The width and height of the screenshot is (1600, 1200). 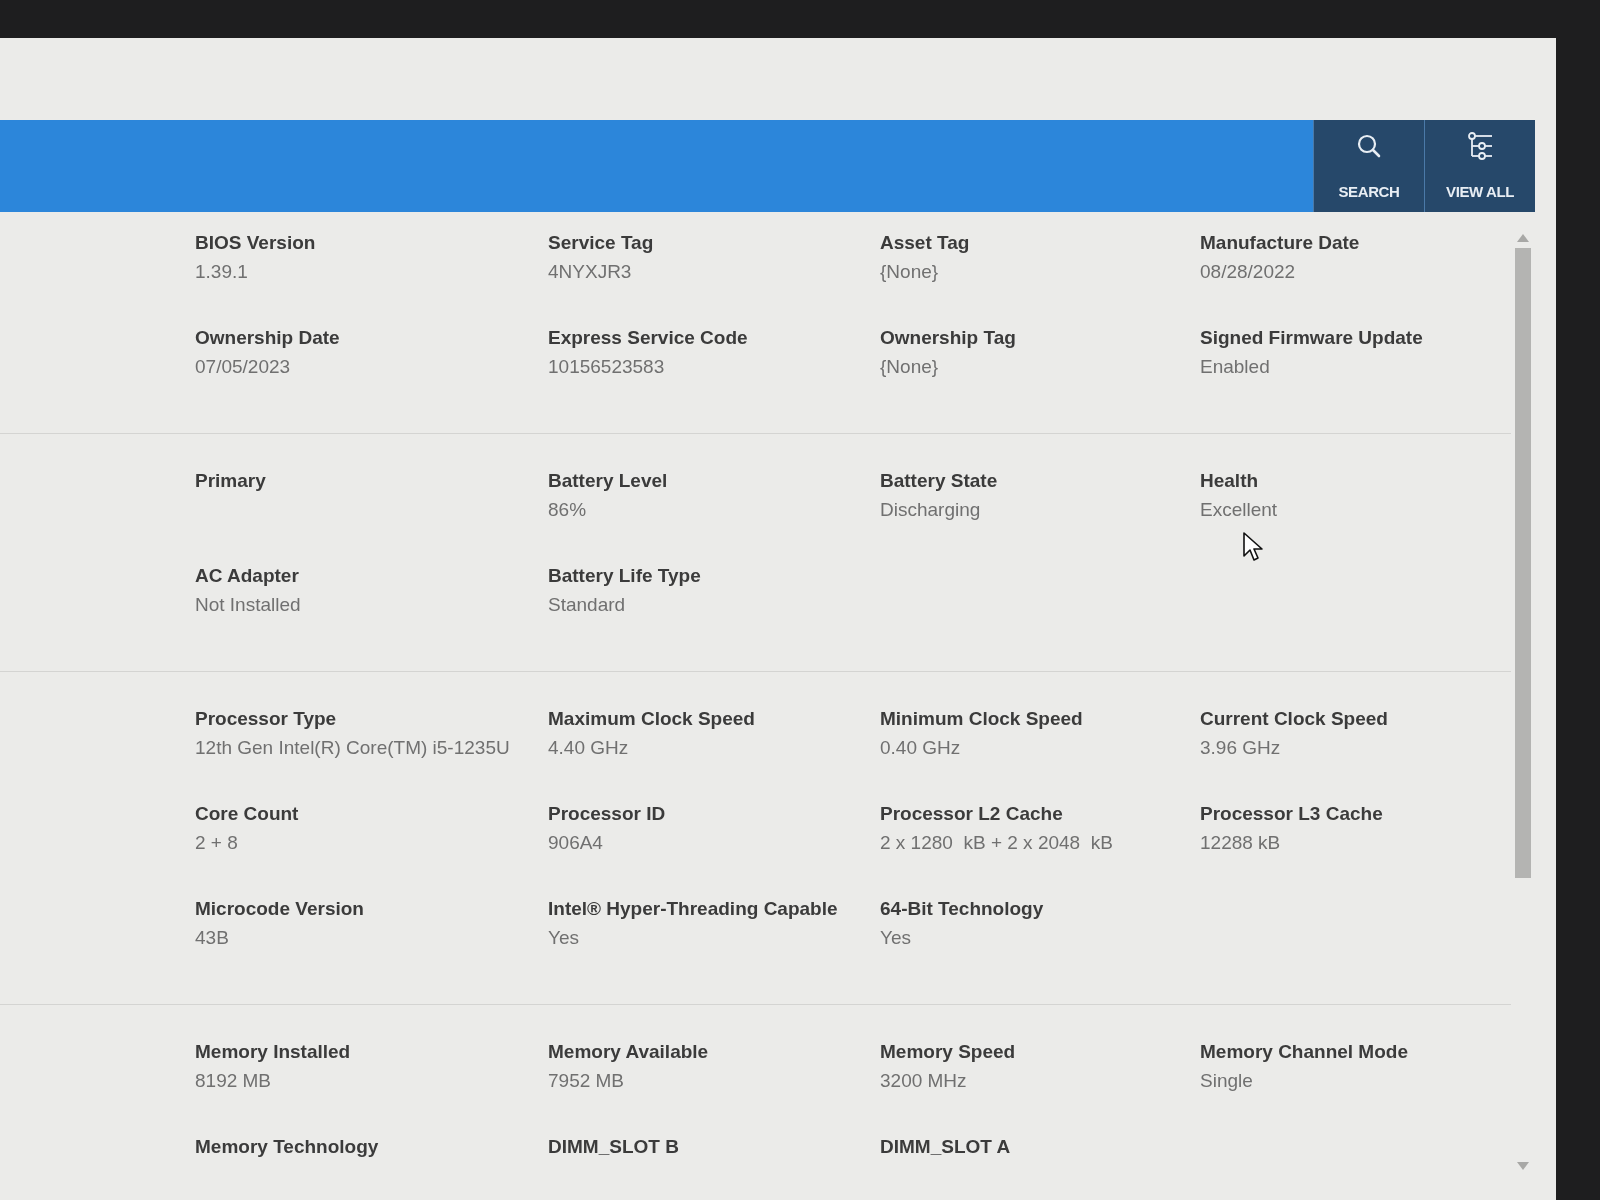 I want to click on field-value: Enabled, so click(x=1235, y=367).